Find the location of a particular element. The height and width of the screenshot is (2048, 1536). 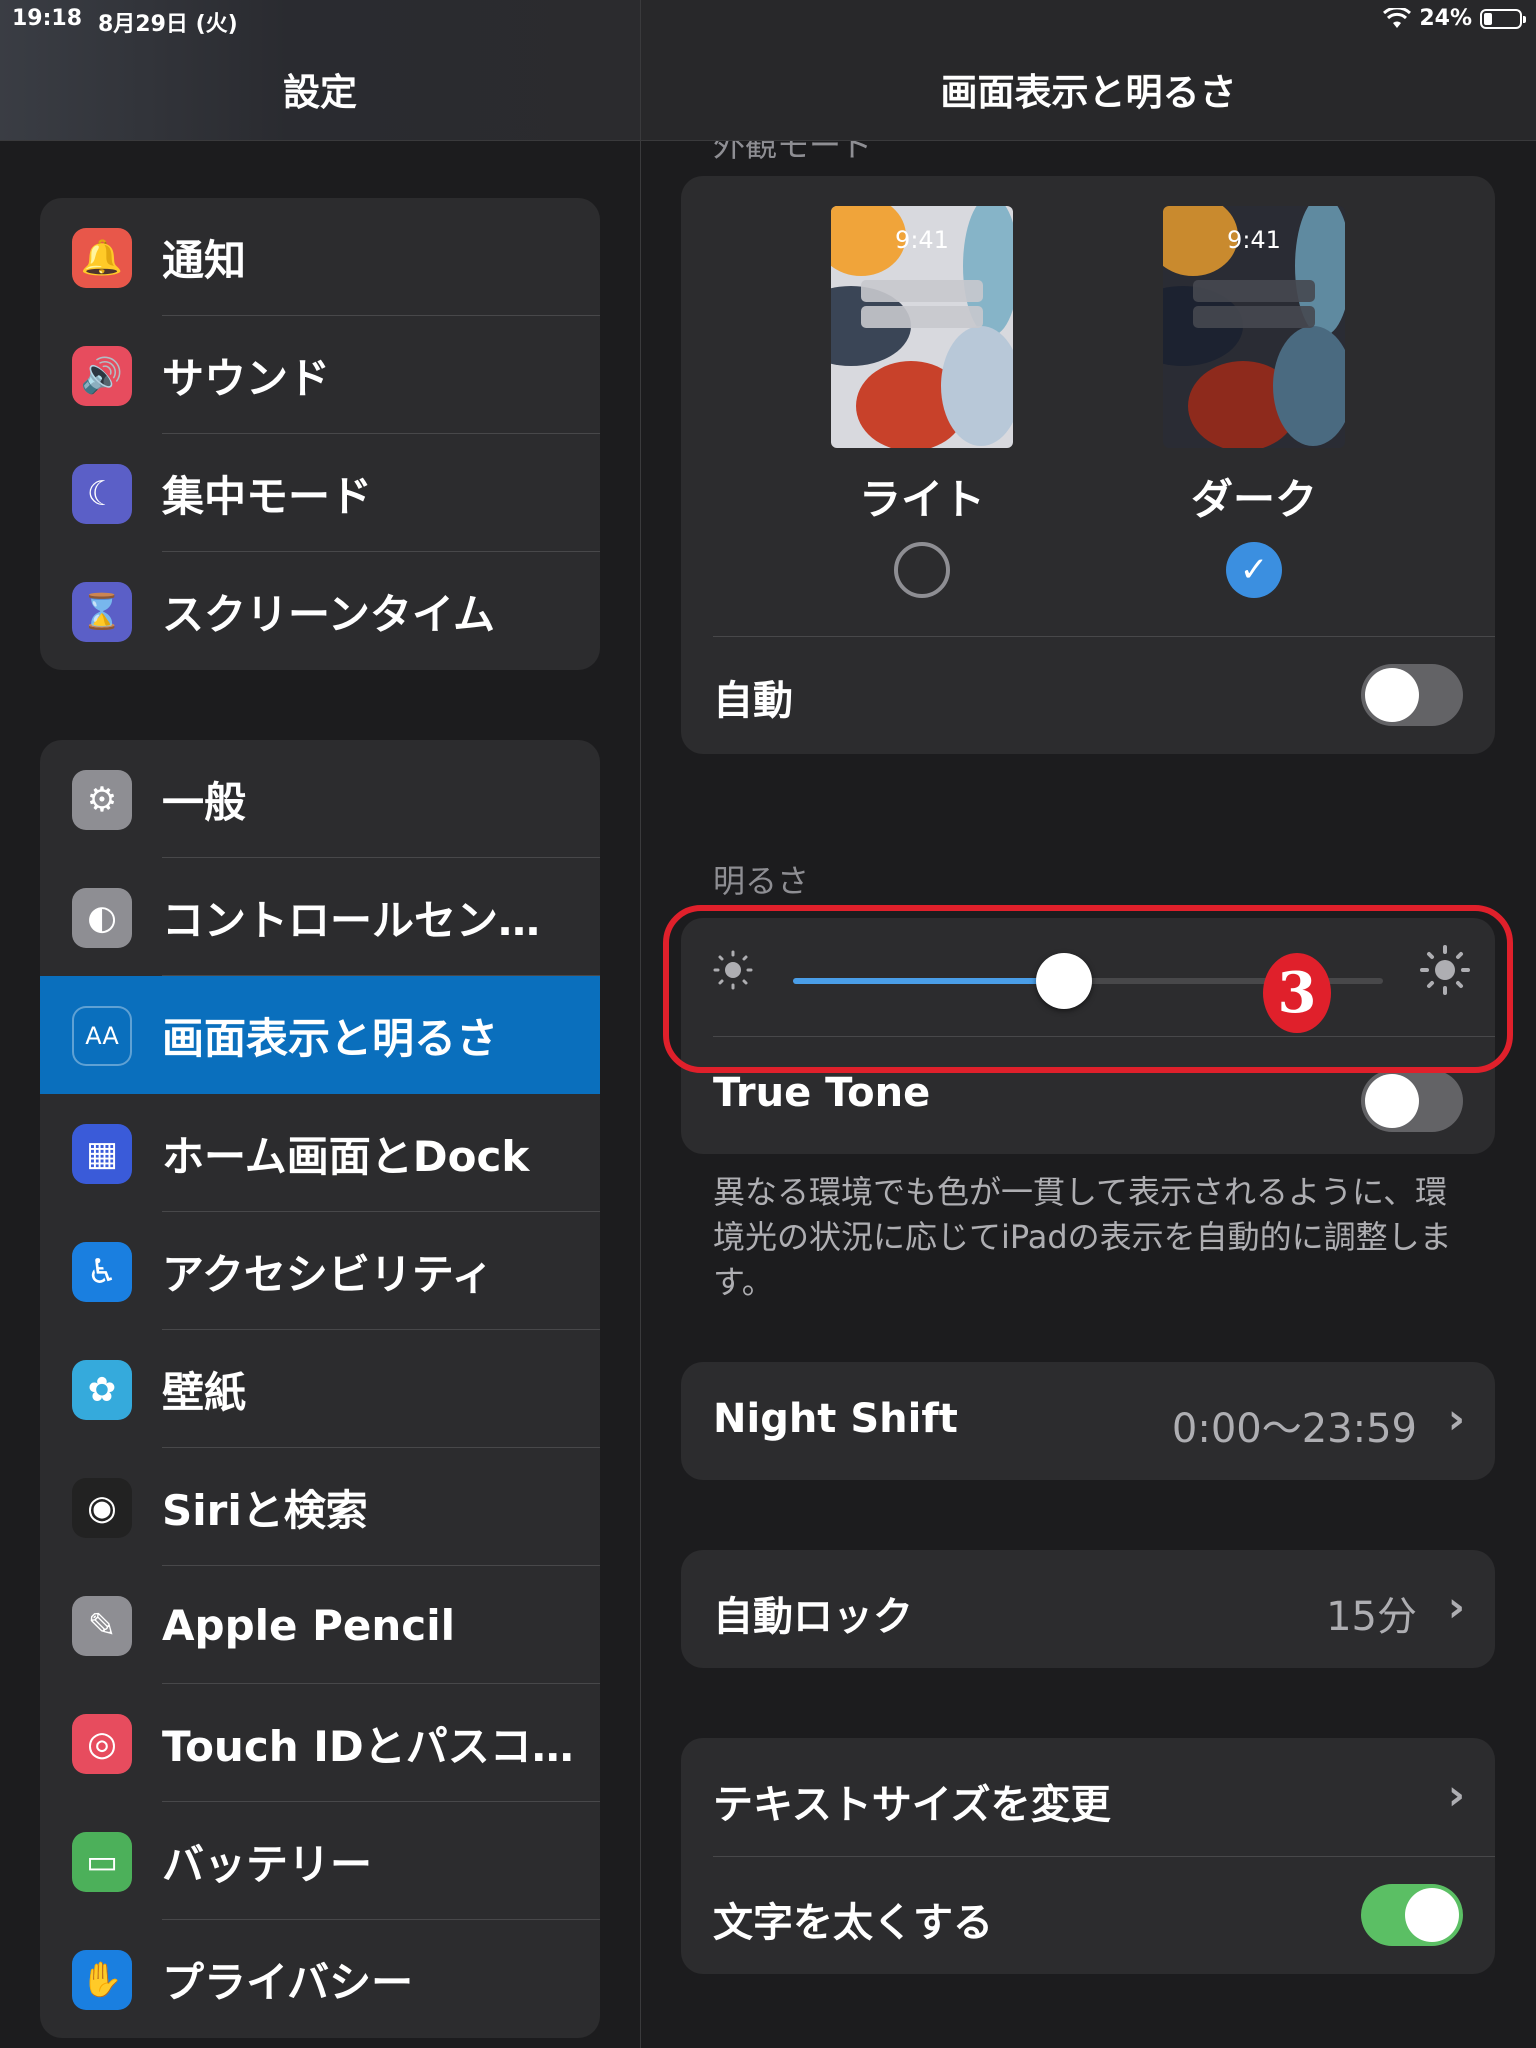

status-date: 8月29日 (火) is located at coordinates (168, 24).